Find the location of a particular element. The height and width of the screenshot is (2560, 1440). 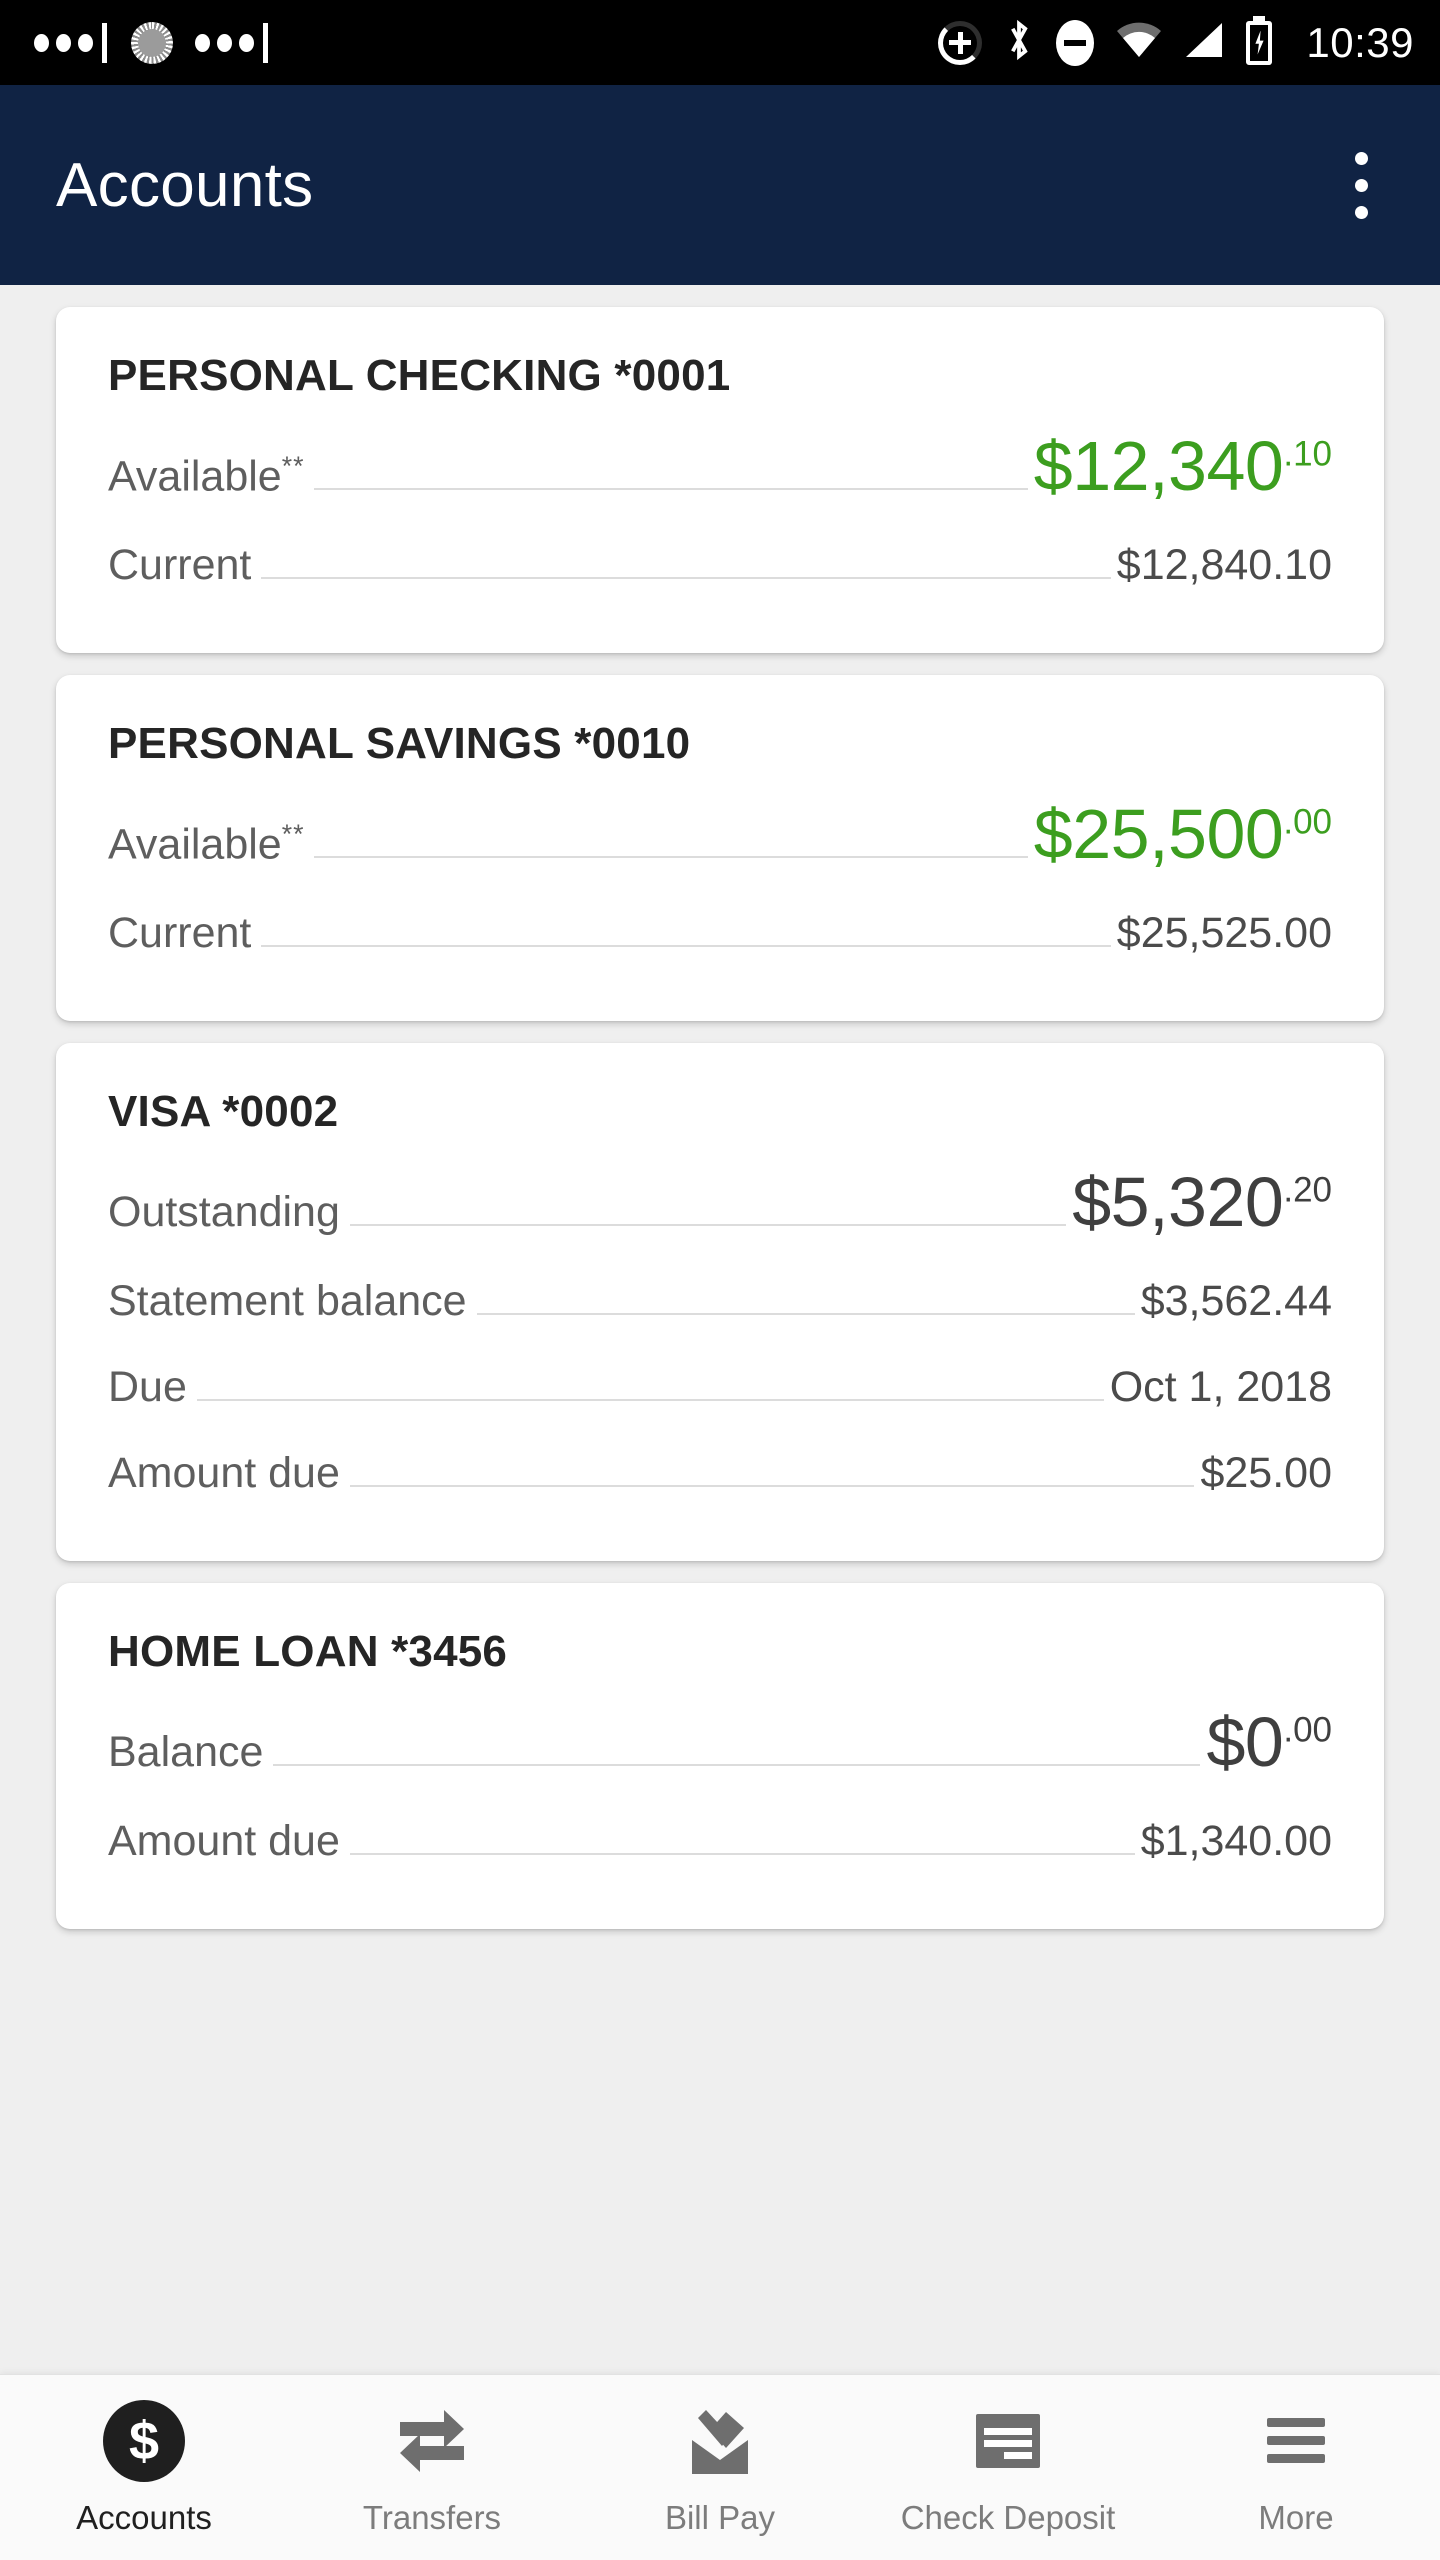

account-detail-value-dollars: $5,320 is located at coordinates (1178, 1202).